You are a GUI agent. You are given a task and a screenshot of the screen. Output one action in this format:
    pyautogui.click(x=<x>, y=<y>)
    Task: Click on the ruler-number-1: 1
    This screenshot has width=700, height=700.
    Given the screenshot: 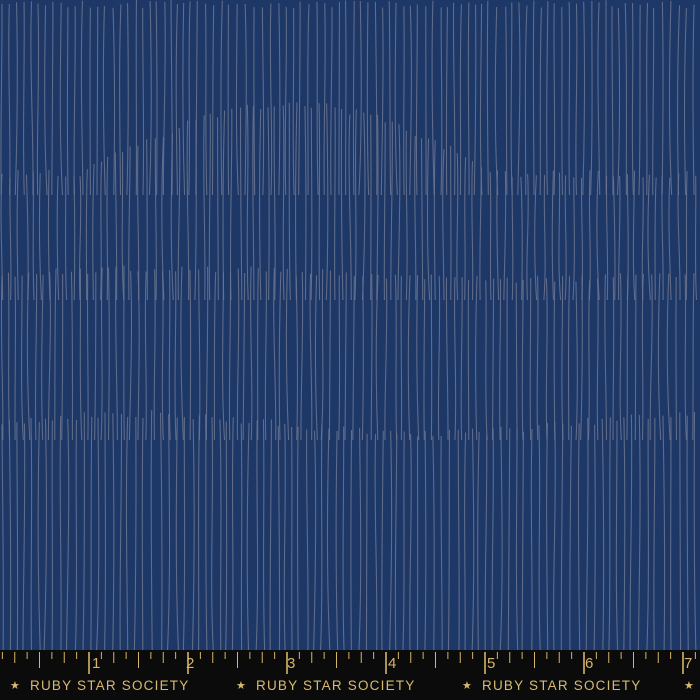 What is the action you would take?
    pyautogui.click(x=96, y=663)
    